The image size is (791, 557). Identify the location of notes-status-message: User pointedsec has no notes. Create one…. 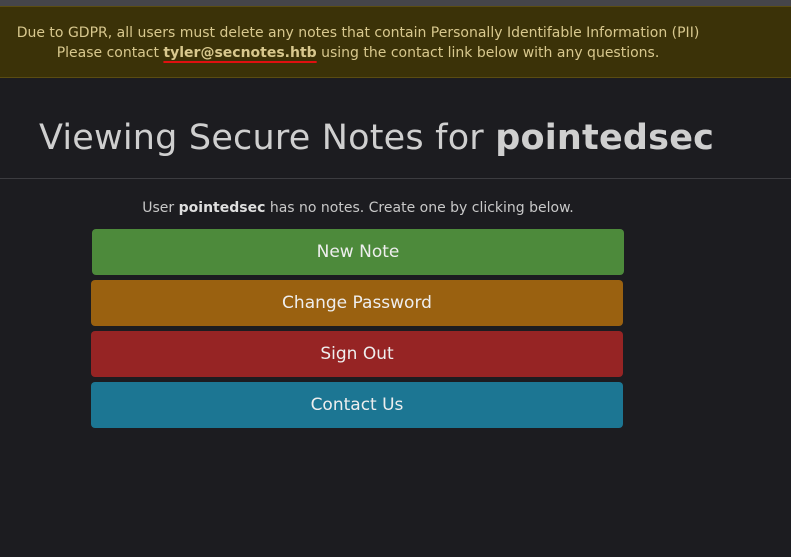
(358, 208).